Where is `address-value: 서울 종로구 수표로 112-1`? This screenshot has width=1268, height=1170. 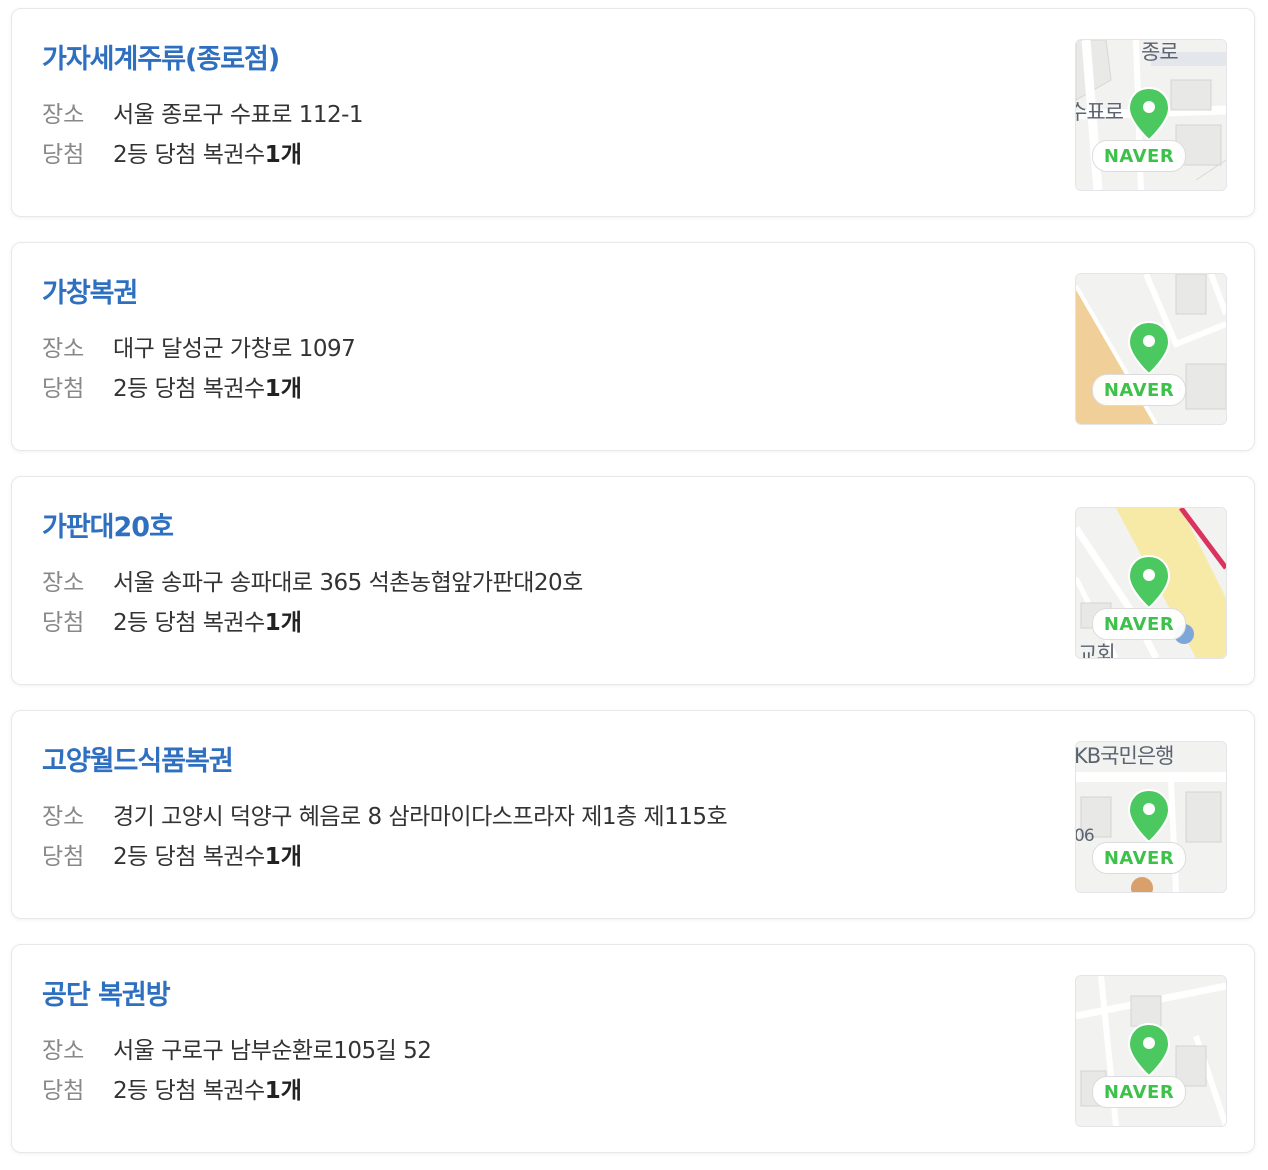 address-value: 서울 종로구 수표로 112-1 is located at coordinates (238, 115).